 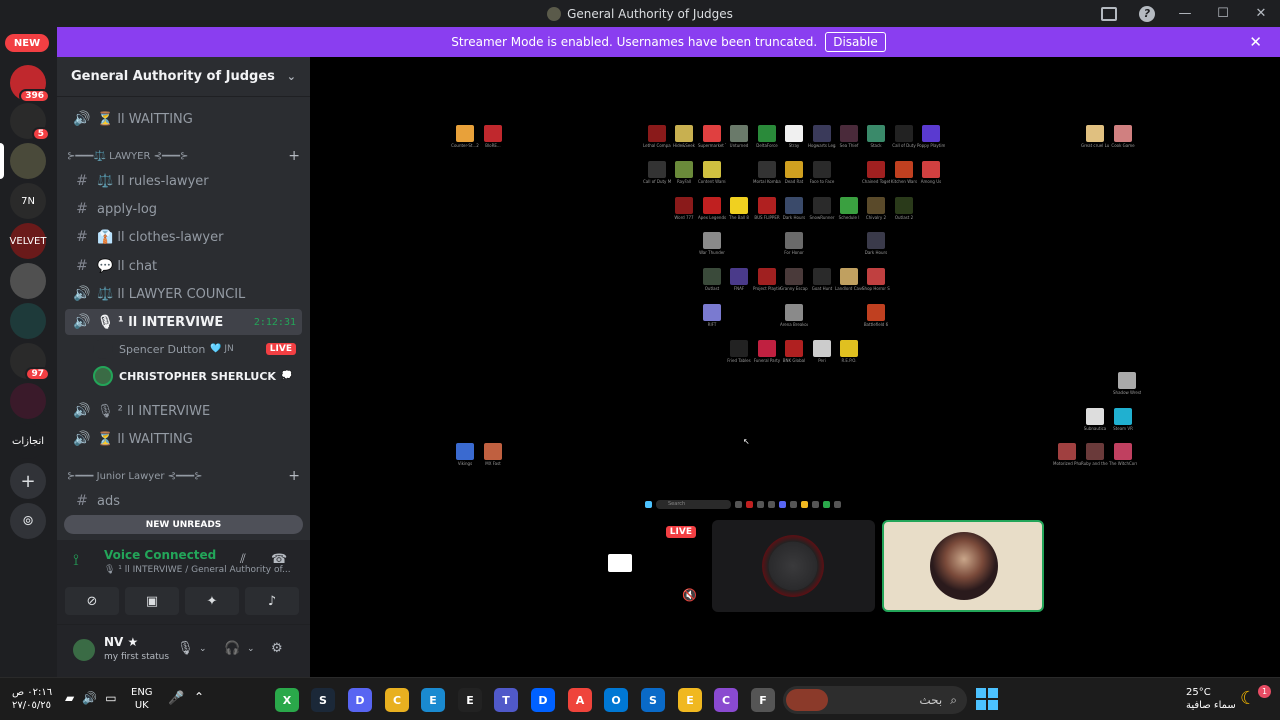 I want to click on disconnect-icon: ☎, so click(x=279, y=559).